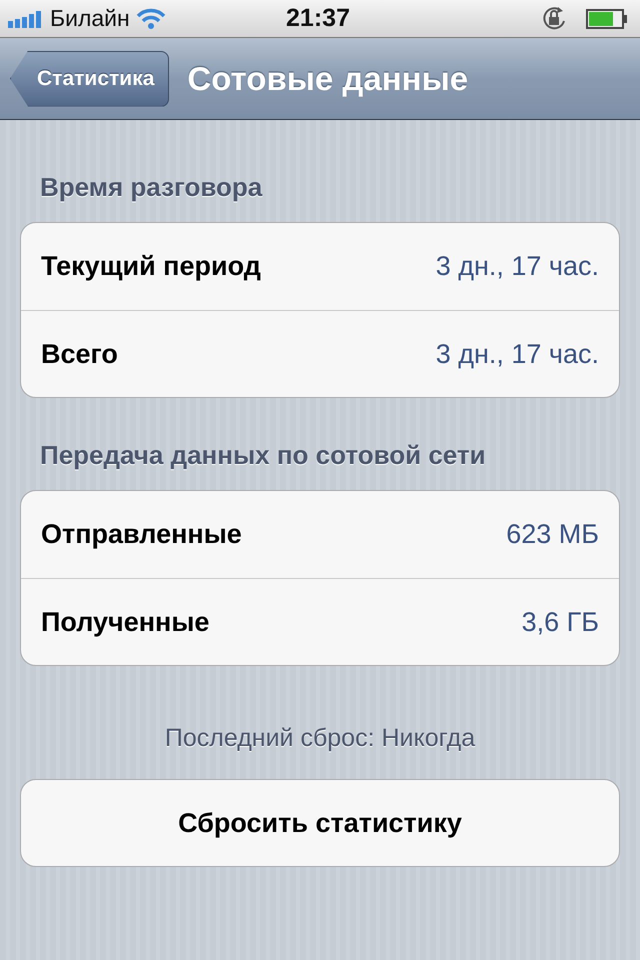 This screenshot has height=960, width=640. Describe the element at coordinates (151, 266) in the screenshot. I see `row-label: Текущий период` at that location.